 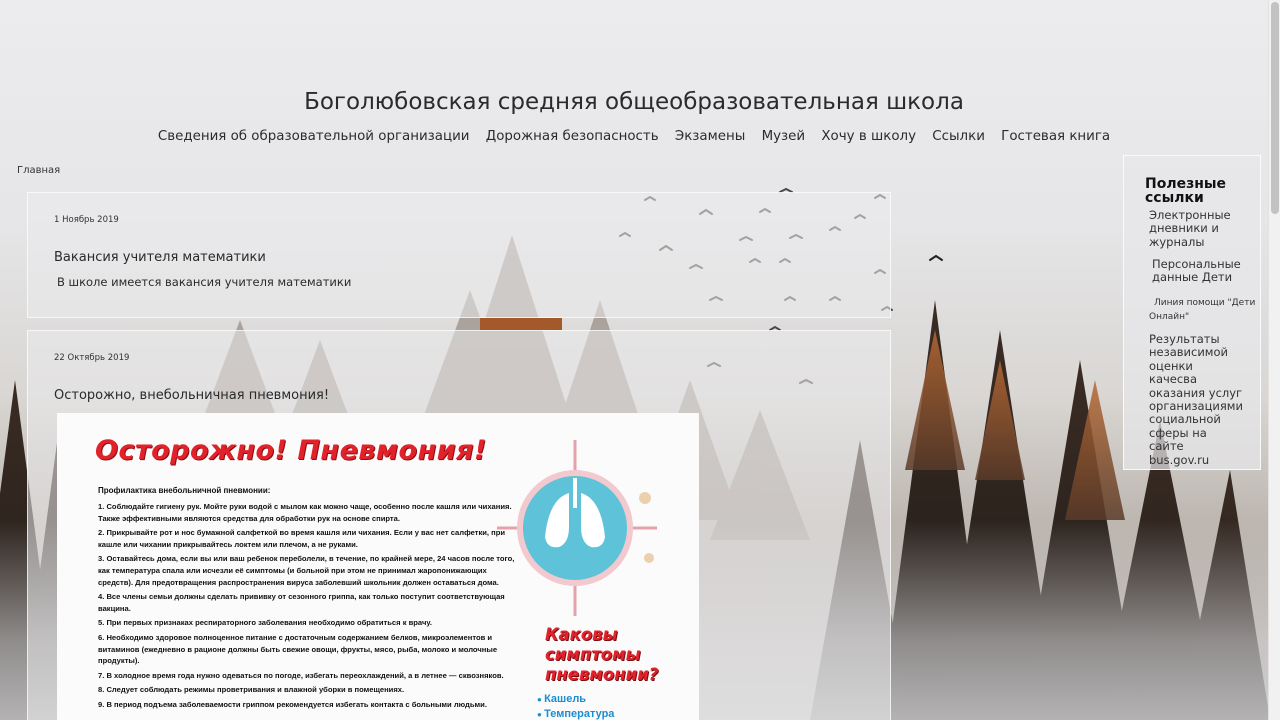 What do you see at coordinates (191, 395) in the screenshot?
I see `post-title-link: Осторожно, внебольничная пневмония!` at bounding box center [191, 395].